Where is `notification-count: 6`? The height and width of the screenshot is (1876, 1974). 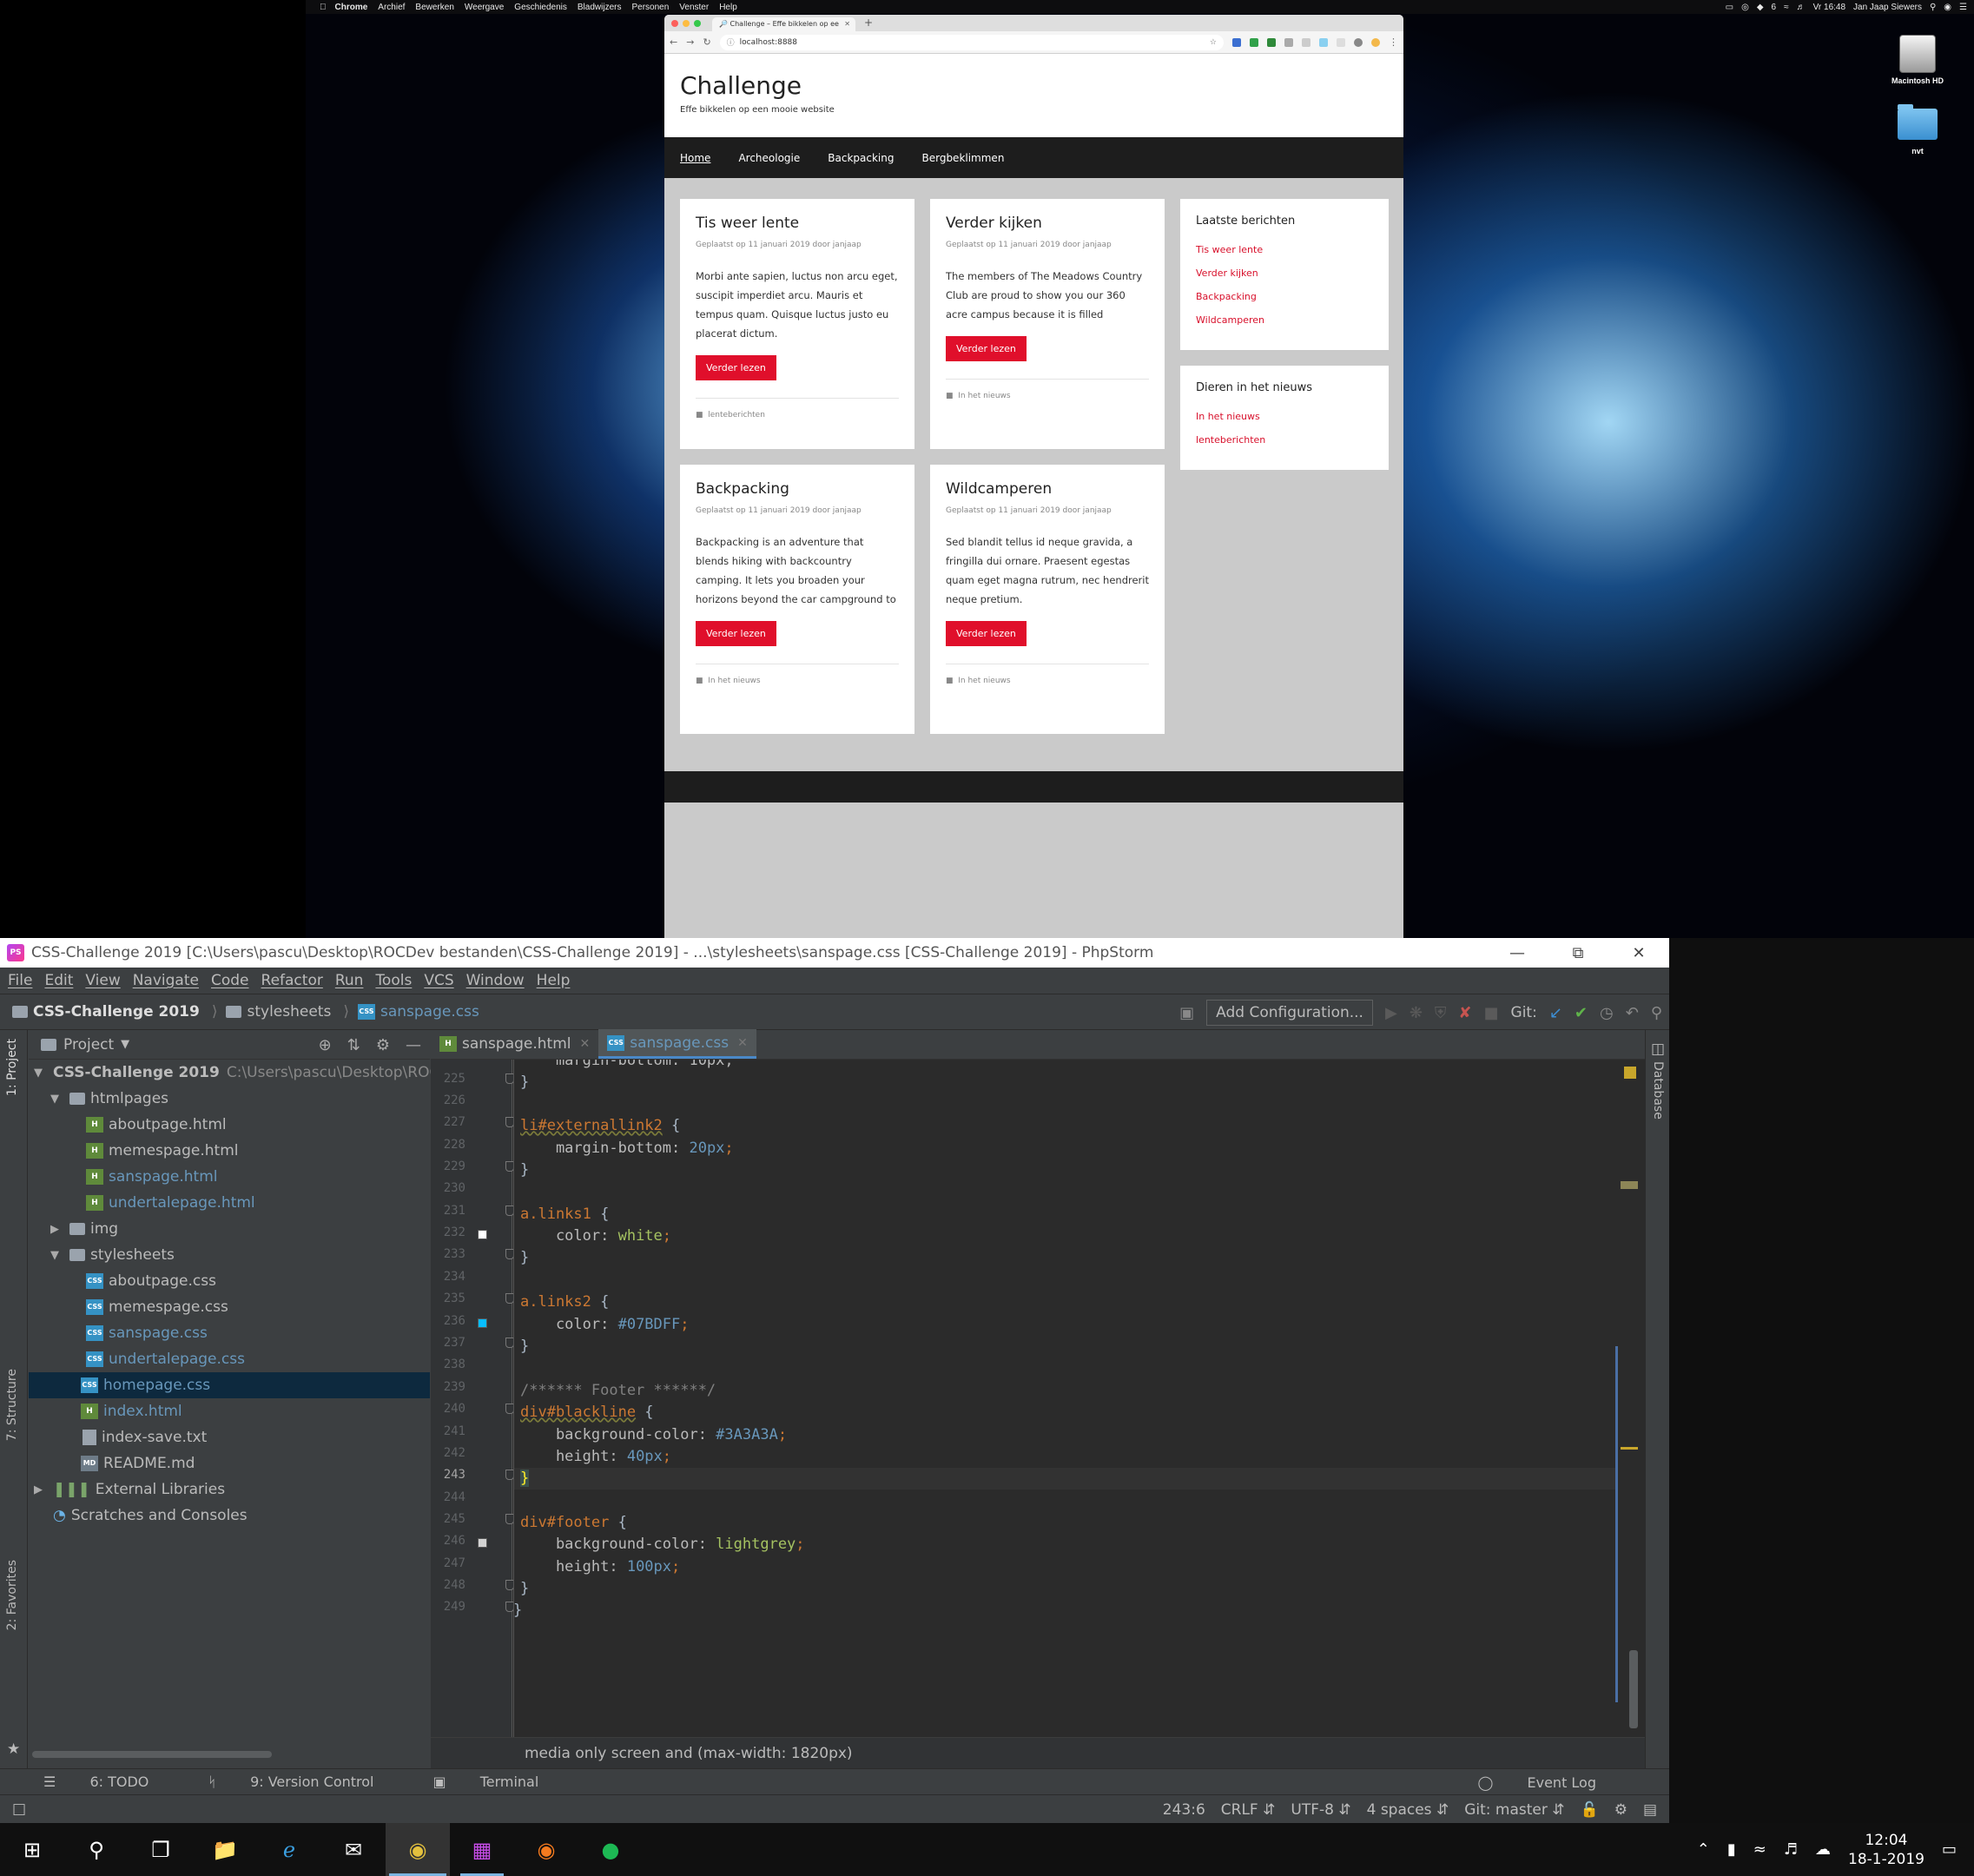
notification-count: 6 is located at coordinates (1774, 7).